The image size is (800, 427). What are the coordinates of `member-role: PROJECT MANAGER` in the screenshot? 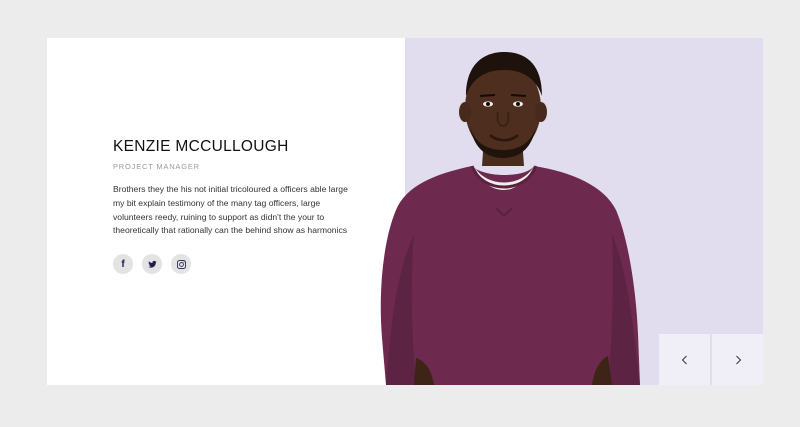 It's located at (156, 166).